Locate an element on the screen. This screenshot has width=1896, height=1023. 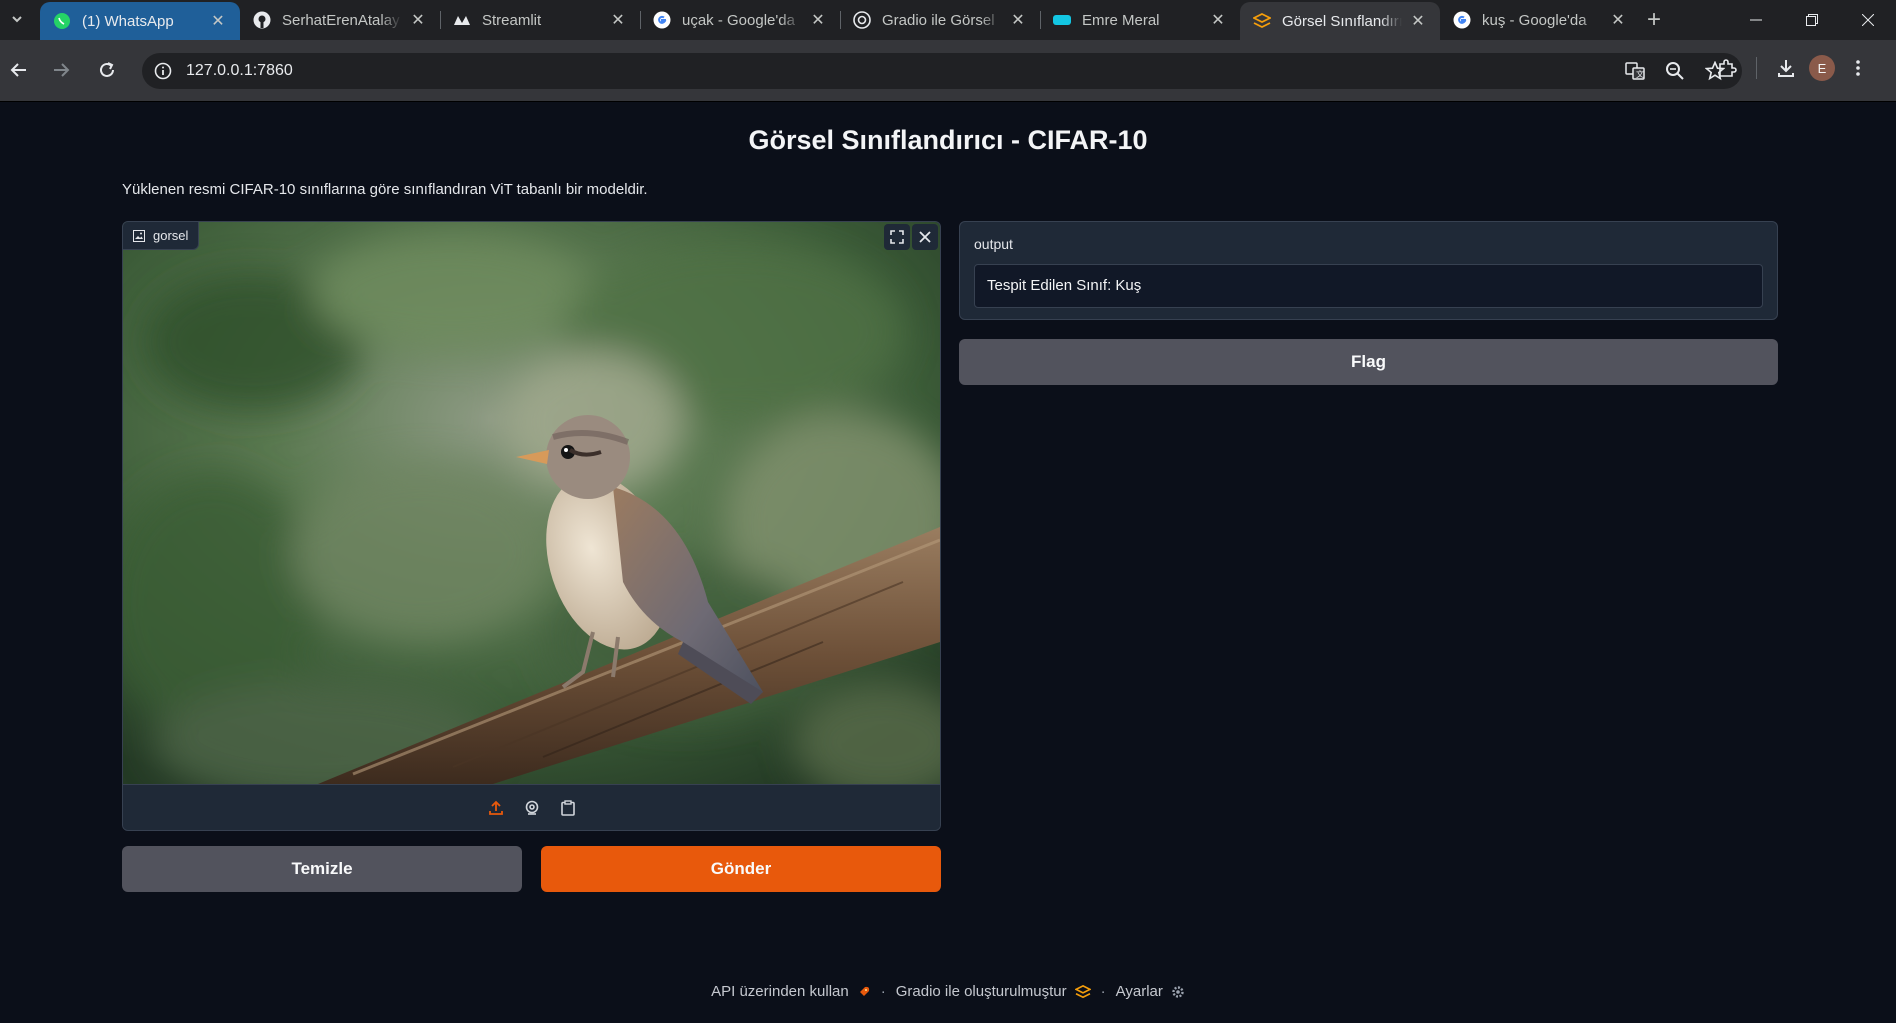
clipboard-button is located at coordinates (568, 808).